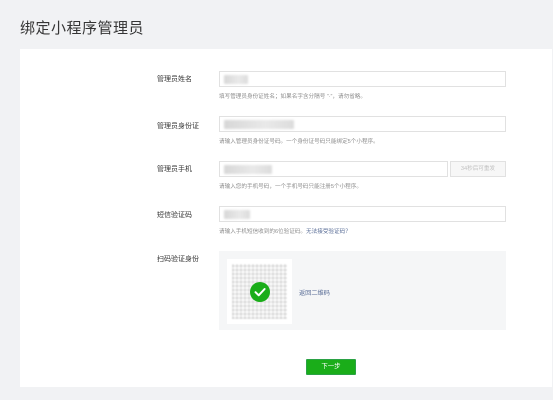  Describe the element at coordinates (299, 142) in the screenshot. I see `id-card-hint: 请输入管理员身份证号码。一个身份证号码只能绑定5个小程序。` at that location.